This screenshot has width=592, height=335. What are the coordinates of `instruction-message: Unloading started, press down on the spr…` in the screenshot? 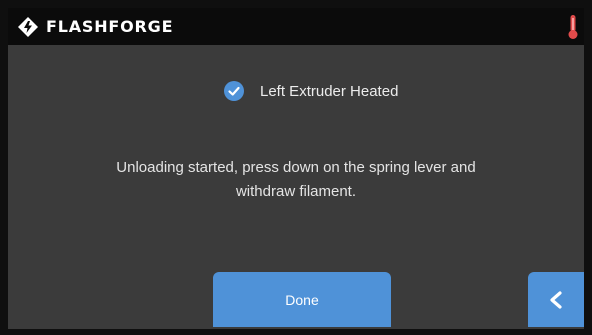 It's located at (296, 180).